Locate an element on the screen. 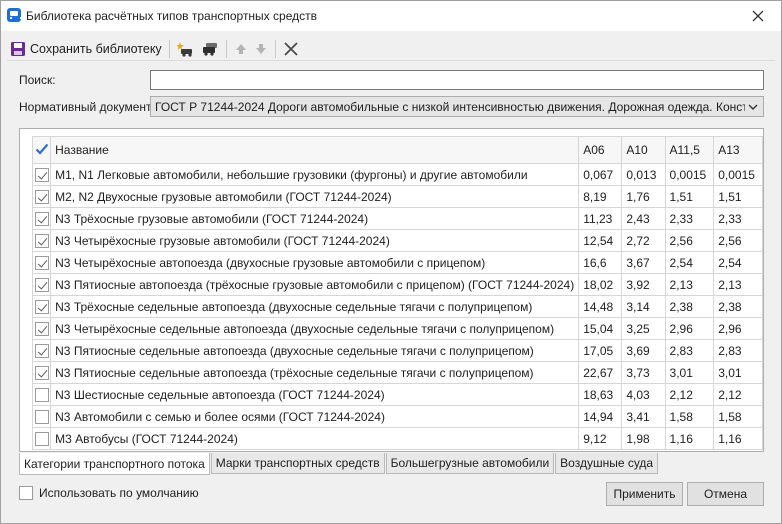 The height and width of the screenshot is (524, 782). cell-a13: 2,54 is located at coordinates (738, 262).